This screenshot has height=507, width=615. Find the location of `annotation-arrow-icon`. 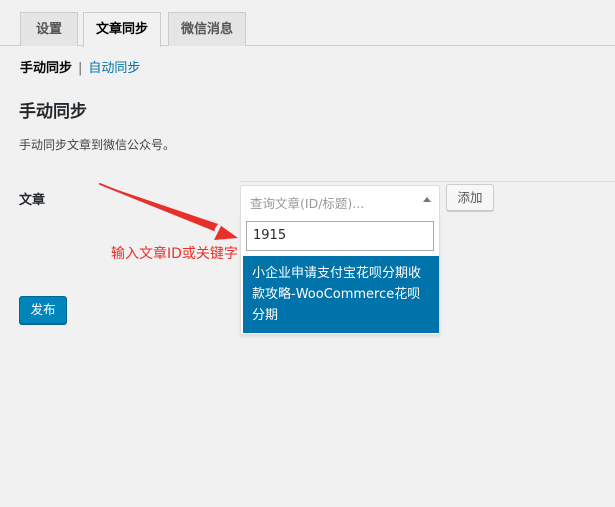

annotation-arrow-icon is located at coordinates (168, 211).